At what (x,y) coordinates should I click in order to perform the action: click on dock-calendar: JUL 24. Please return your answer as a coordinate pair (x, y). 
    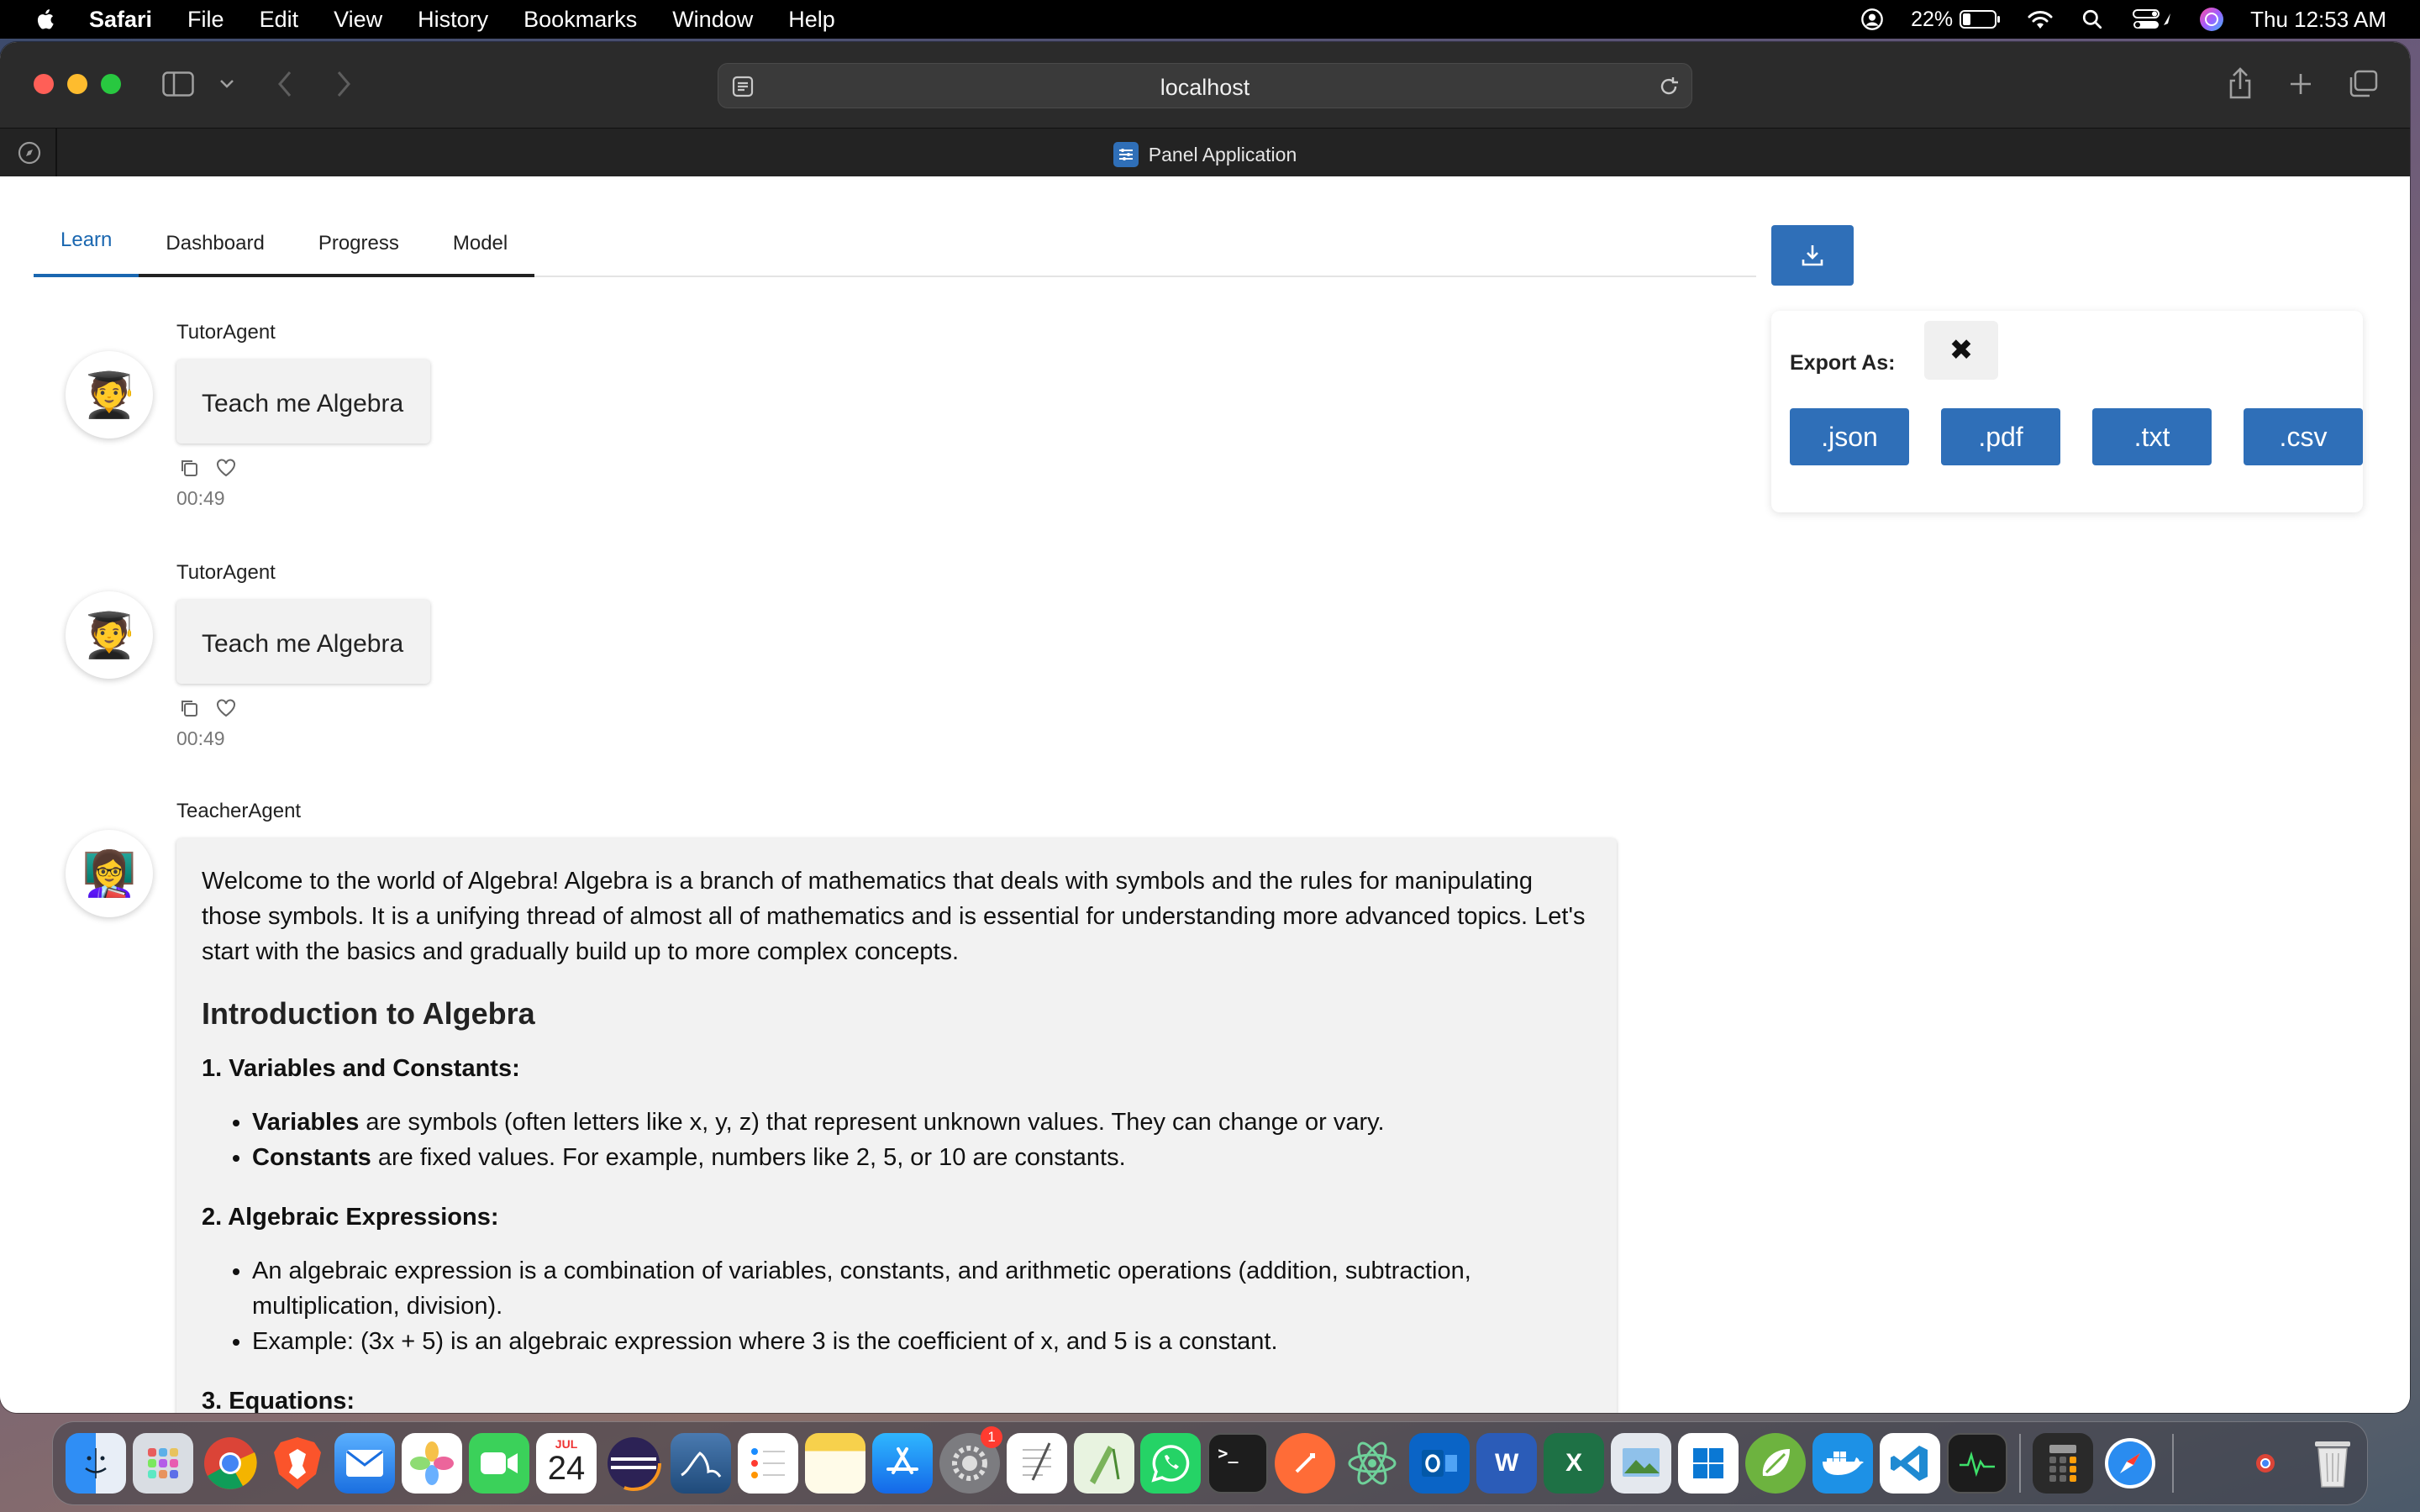
    Looking at the image, I should click on (567, 1463).